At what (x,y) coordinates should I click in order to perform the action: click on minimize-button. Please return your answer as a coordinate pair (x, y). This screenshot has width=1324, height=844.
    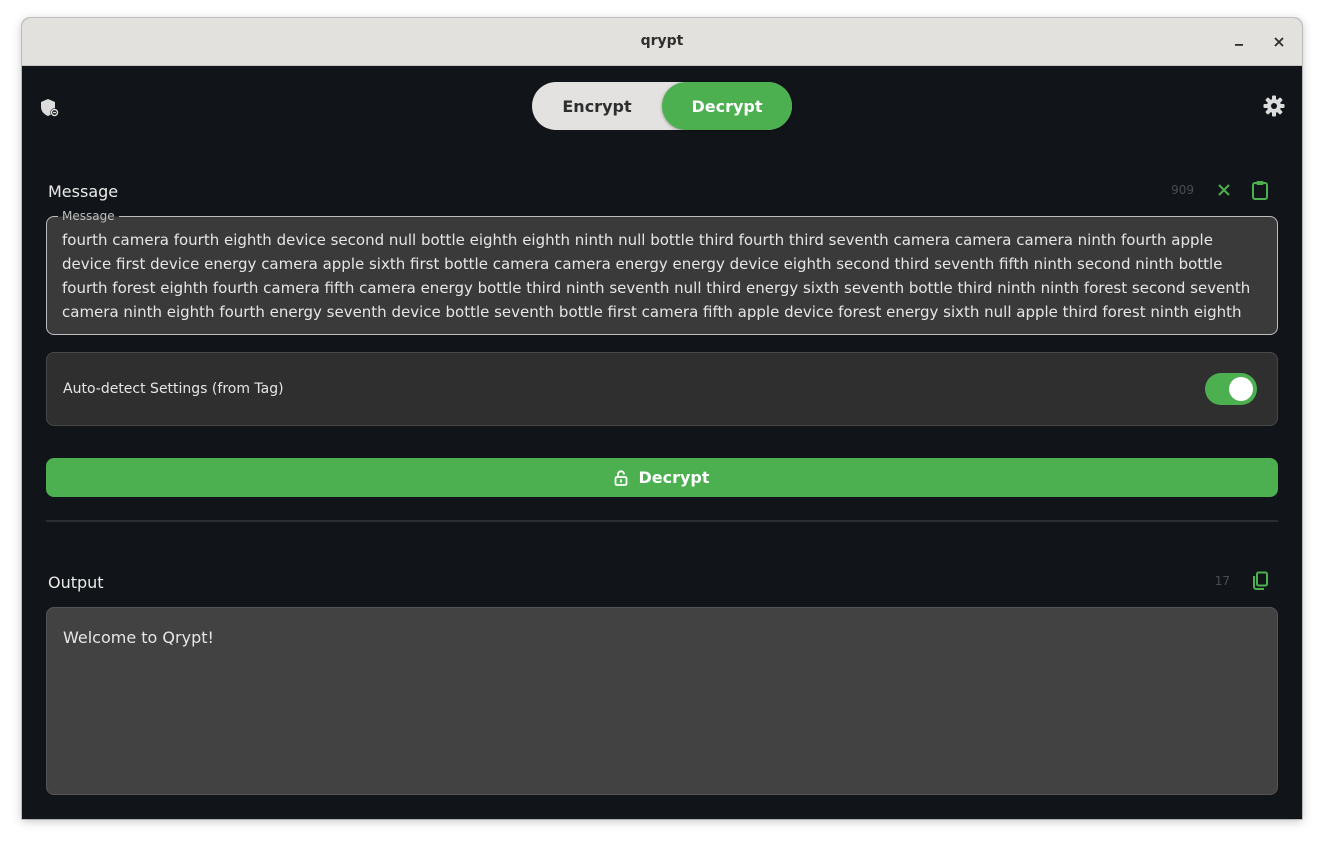
    Looking at the image, I should click on (1239, 42).